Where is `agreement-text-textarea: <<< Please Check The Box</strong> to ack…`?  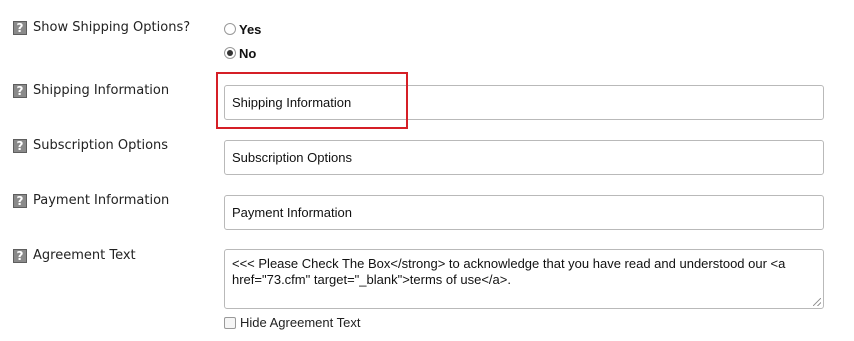
agreement-text-textarea: <<< Please Check The Box</strong> to ack… is located at coordinates (524, 279).